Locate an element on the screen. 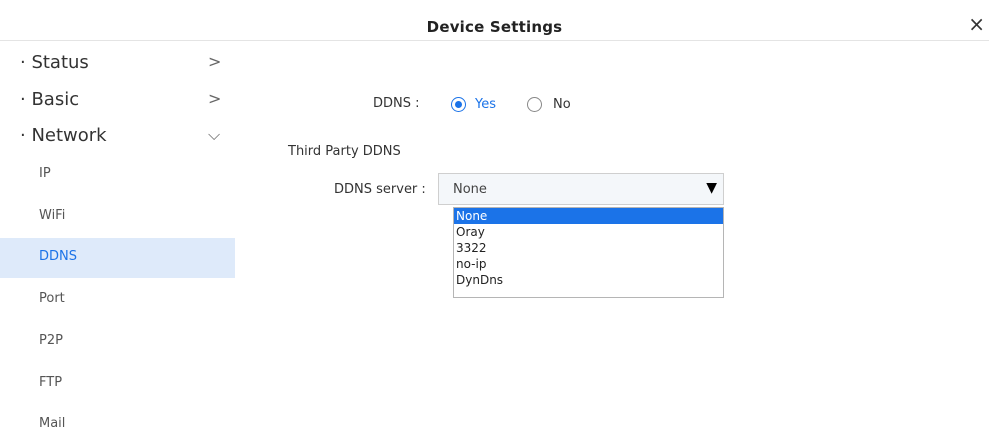 The image size is (989, 430). sidebar-item-label: P2P is located at coordinates (51, 340).